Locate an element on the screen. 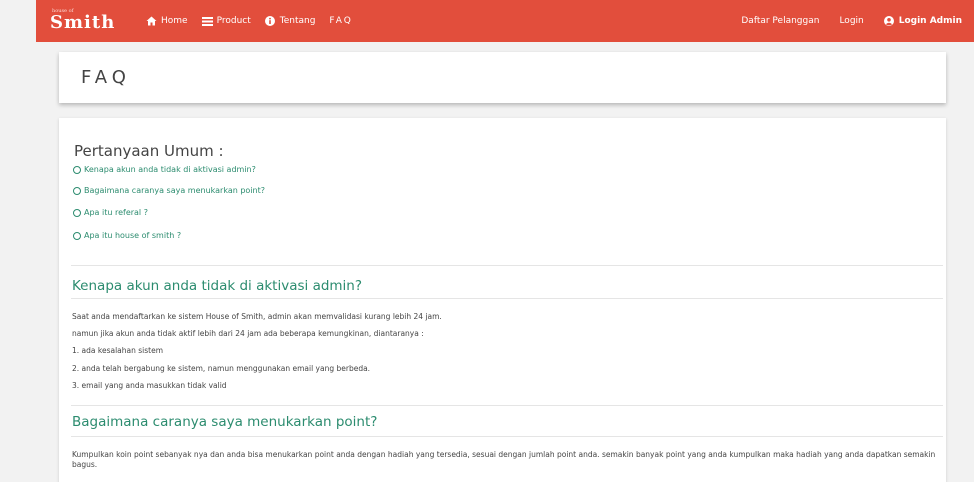 This screenshot has width=974, height=482. faq-link-label: Apa itu house of smith ? is located at coordinates (133, 235).